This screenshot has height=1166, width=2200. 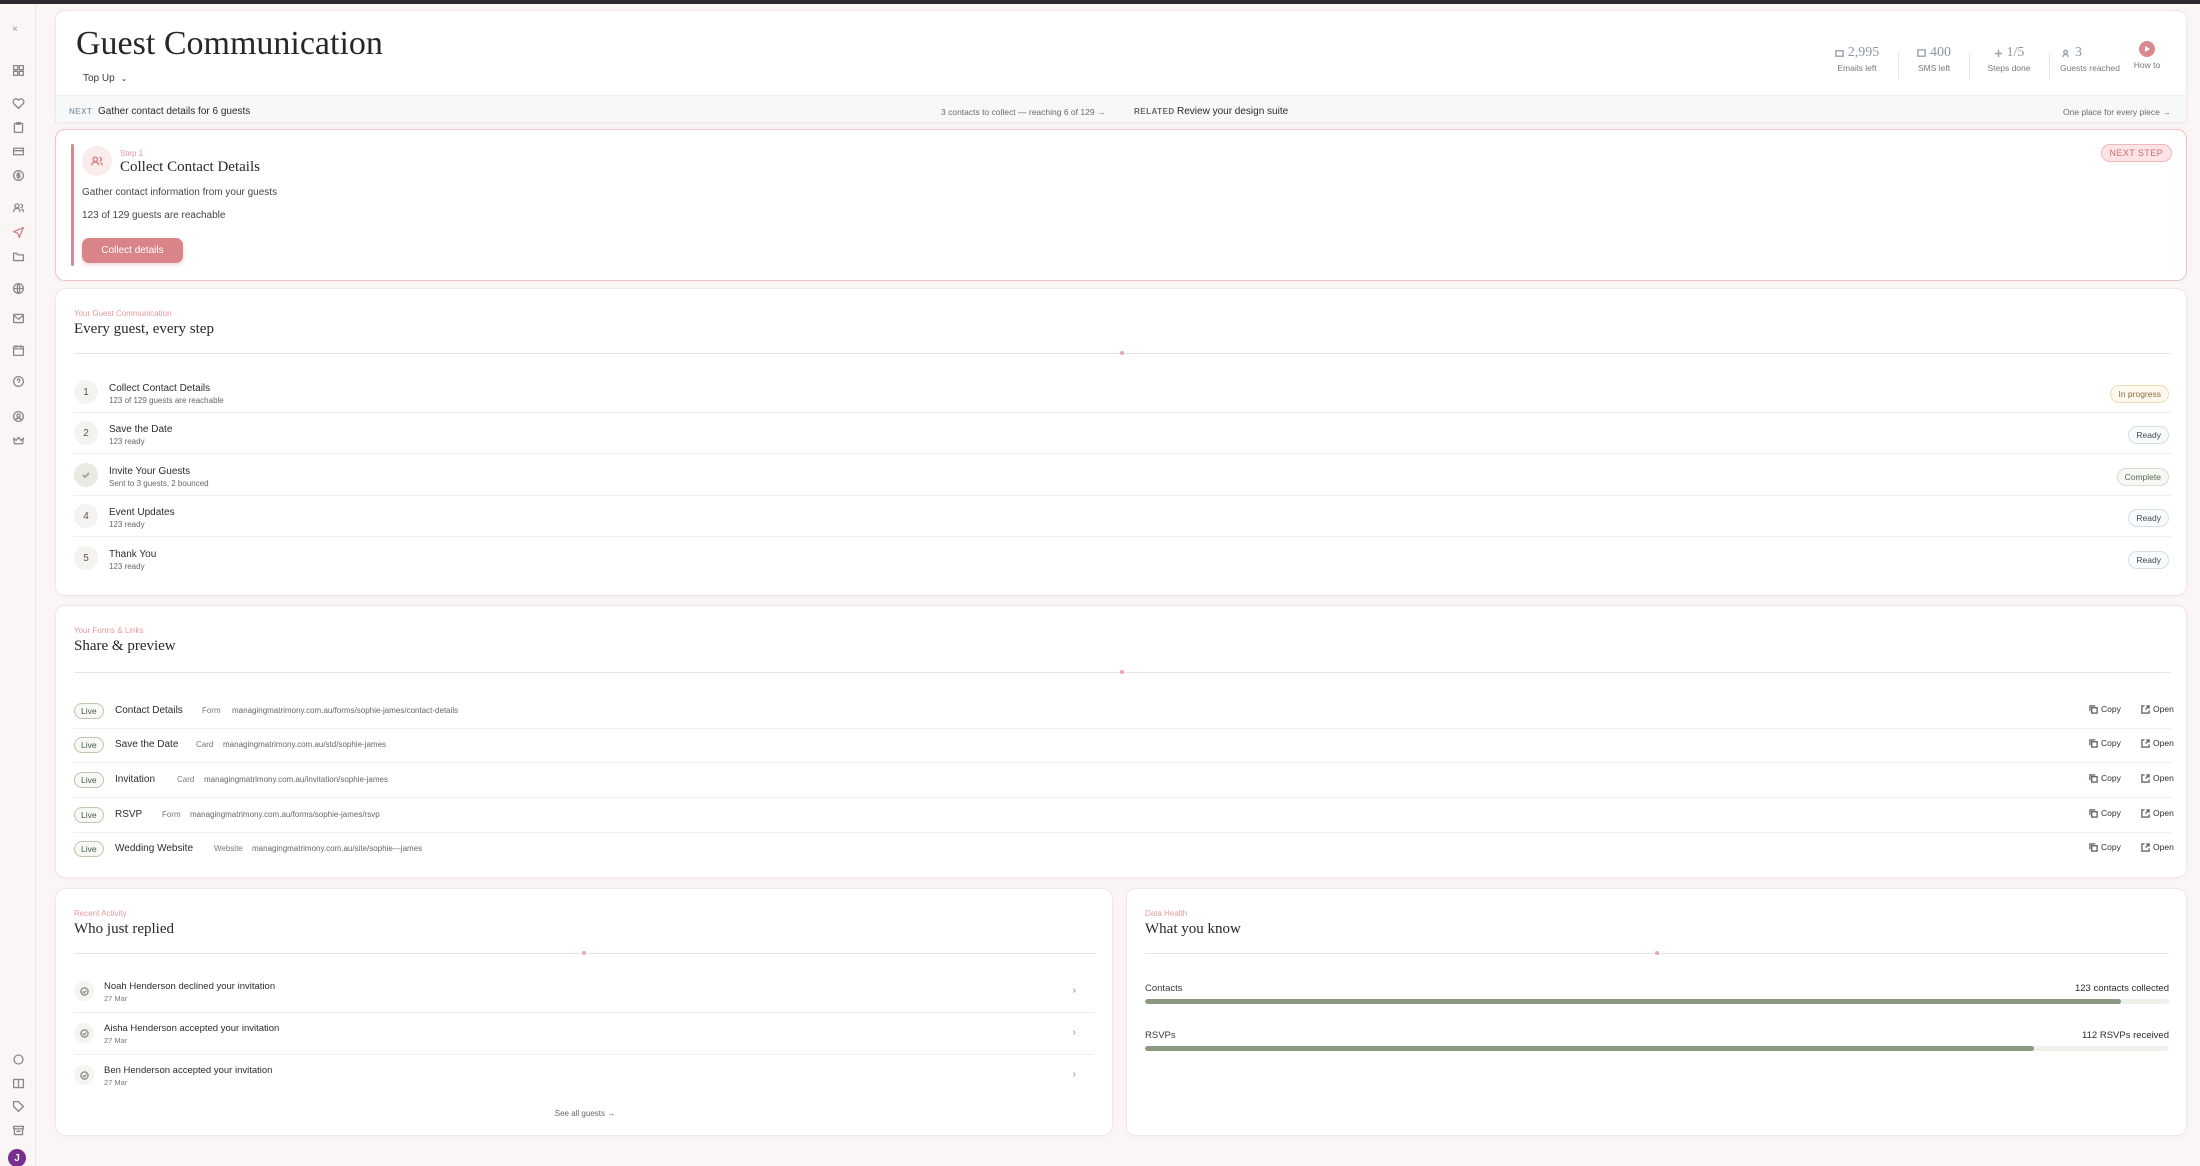 What do you see at coordinates (18, 318) in the screenshot?
I see `mail-icon` at bounding box center [18, 318].